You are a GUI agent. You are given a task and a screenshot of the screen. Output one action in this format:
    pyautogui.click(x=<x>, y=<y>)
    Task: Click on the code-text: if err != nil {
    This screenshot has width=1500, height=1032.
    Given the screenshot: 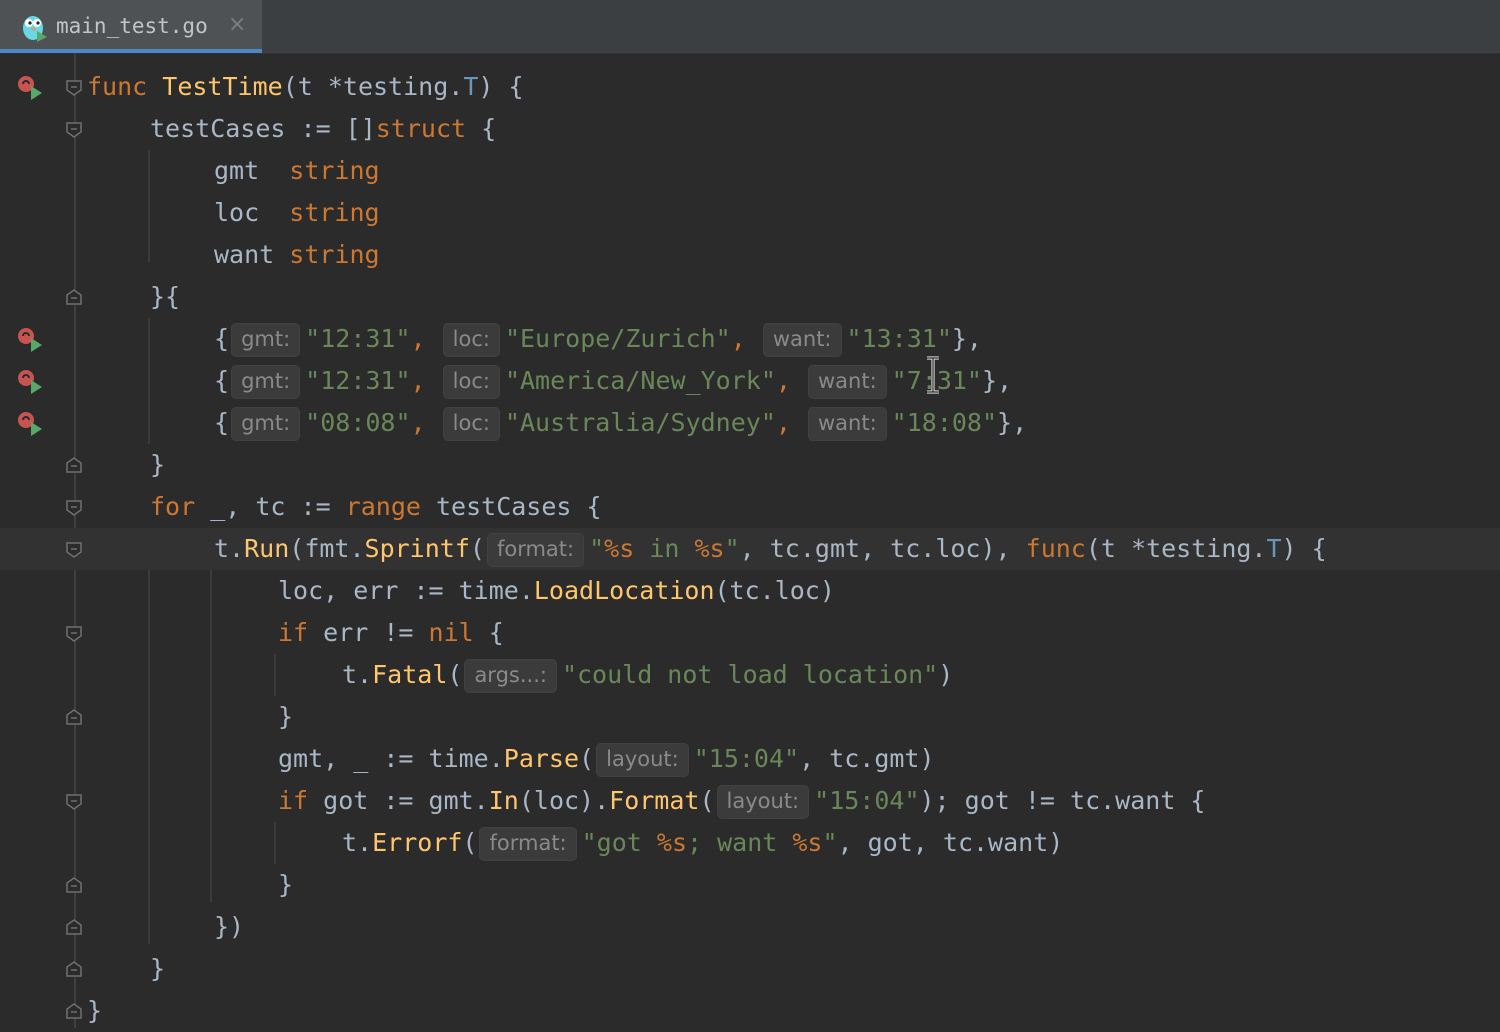 What is the action you would take?
    pyautogui.click(x=391, y=633)
    